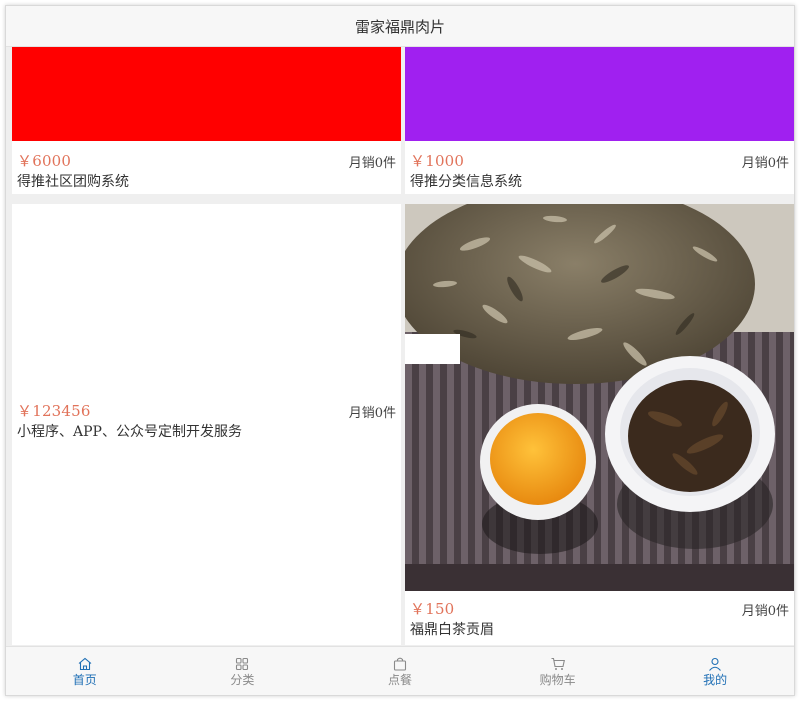 This screenshot has height=701, width=800. Describe the element at coordinates (599, 170) in the screenshot. I see `product-info-2: ￥1000 月销0件 得推分类信息系统` at that location.